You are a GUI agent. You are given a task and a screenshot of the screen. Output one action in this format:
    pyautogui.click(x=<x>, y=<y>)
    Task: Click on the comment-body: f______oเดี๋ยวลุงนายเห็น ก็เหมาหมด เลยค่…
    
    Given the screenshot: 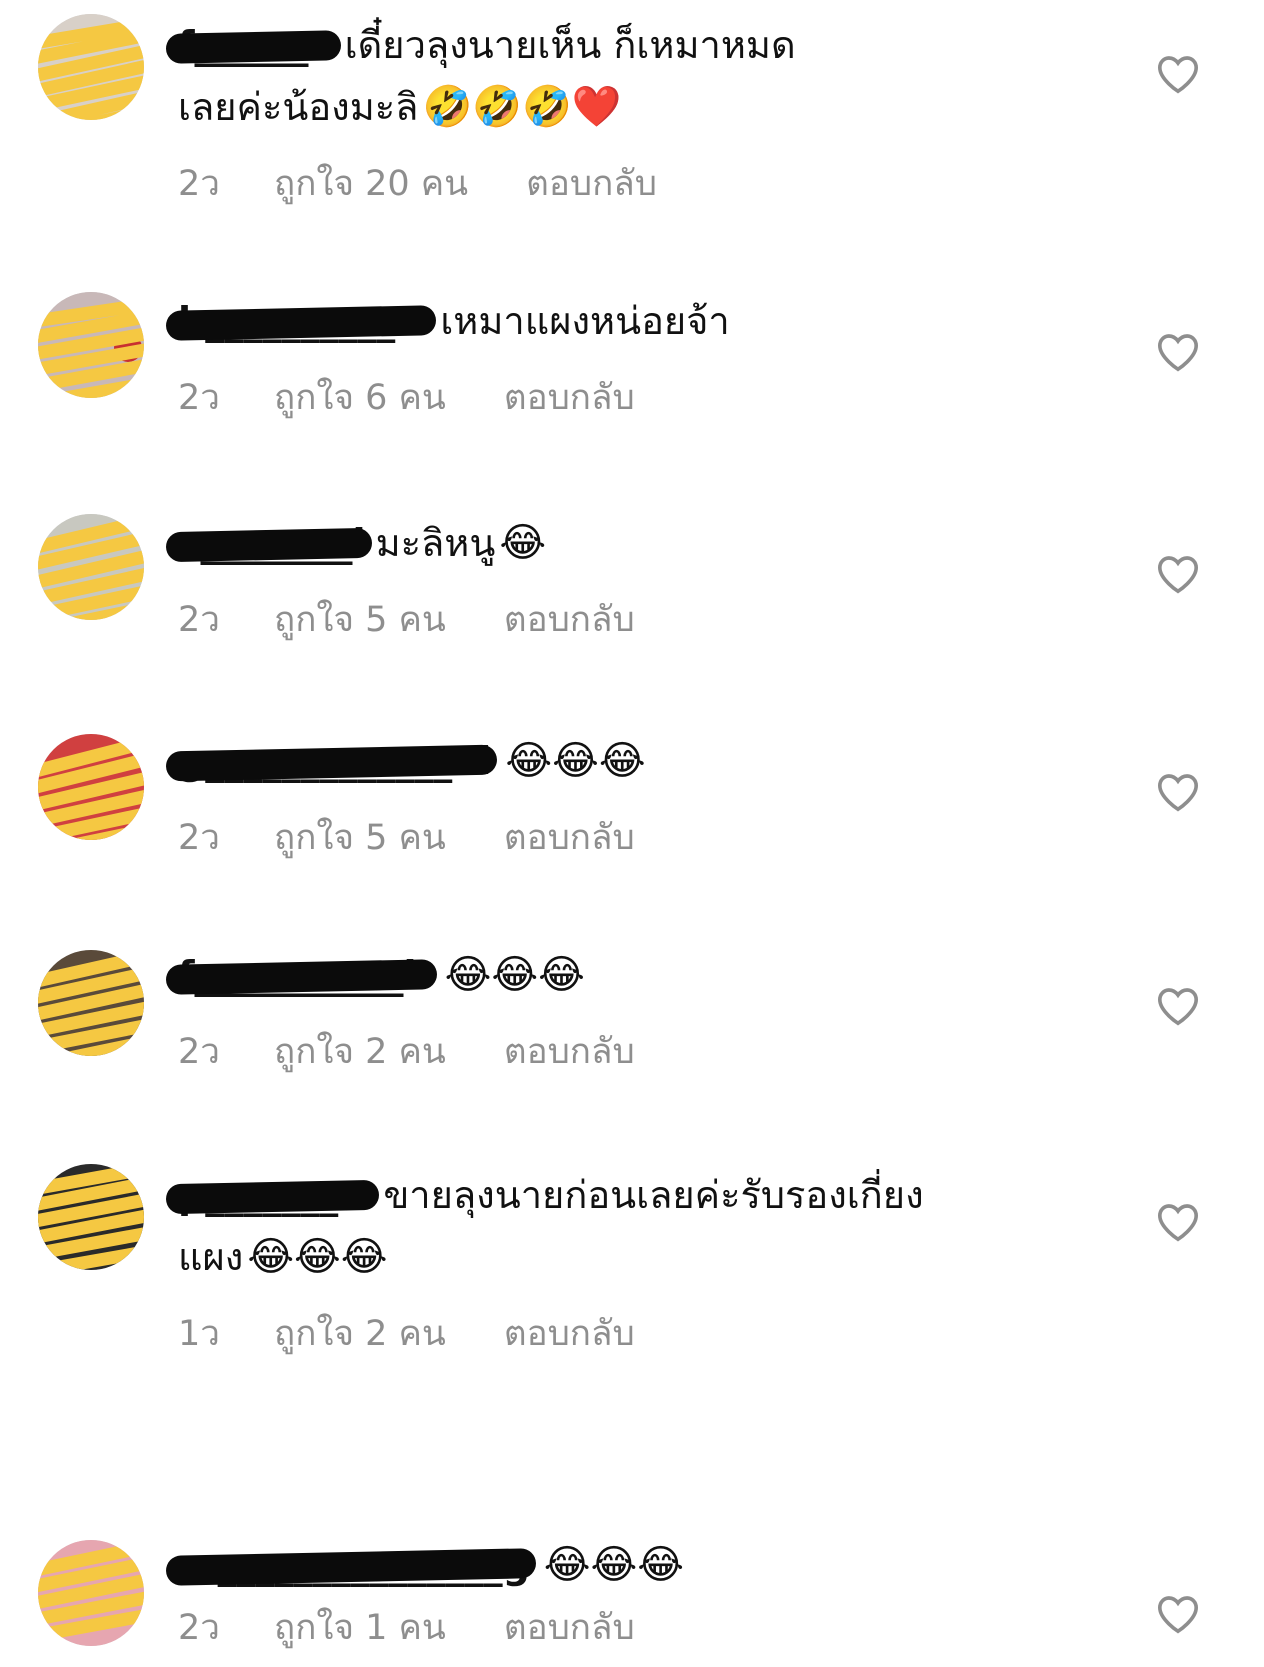 What is the action you would take?
    pyautogui.click(x=621, y=112)
    